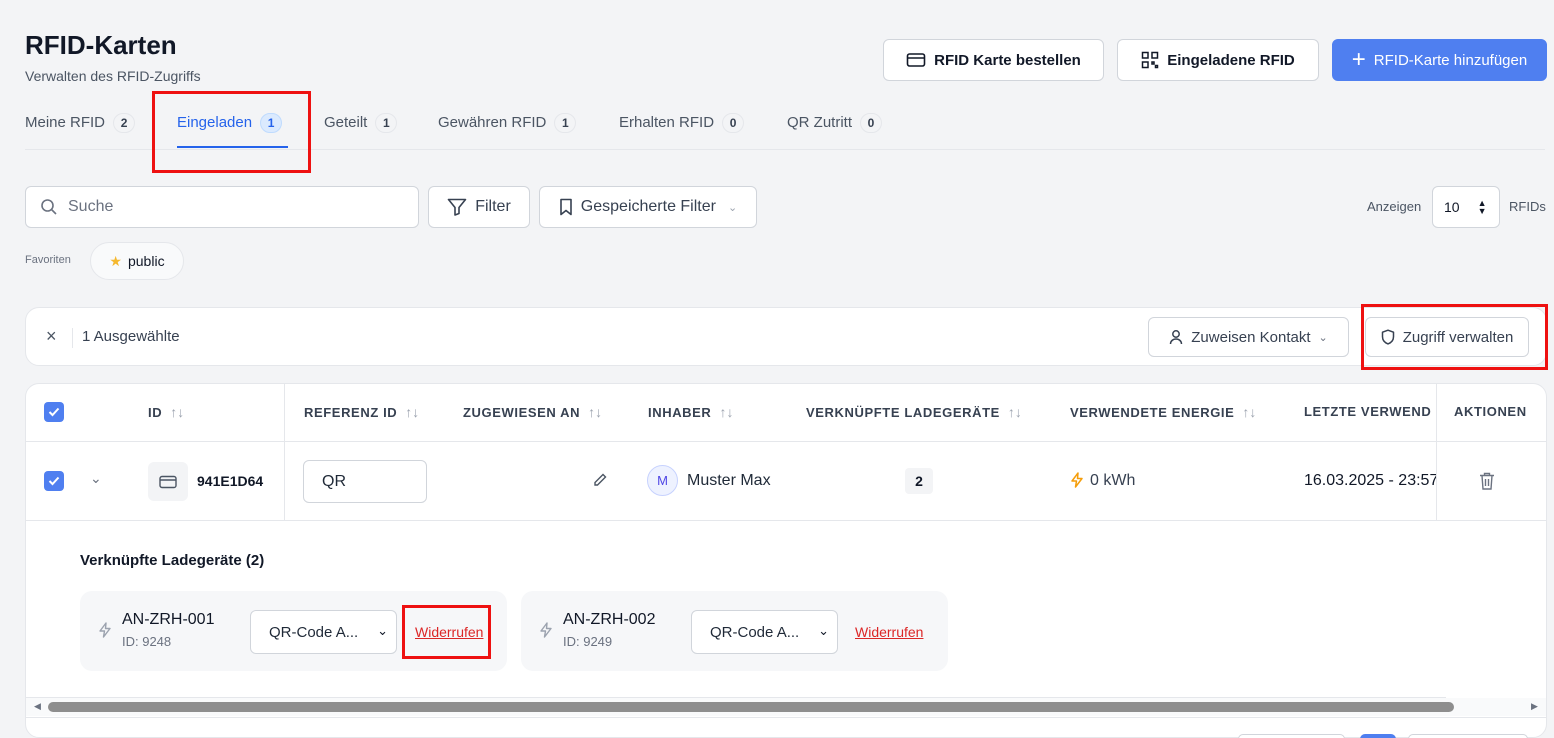 The image size is (1554, 738). I want to click on scroll-left-icon: ◀, so click(37, 706).